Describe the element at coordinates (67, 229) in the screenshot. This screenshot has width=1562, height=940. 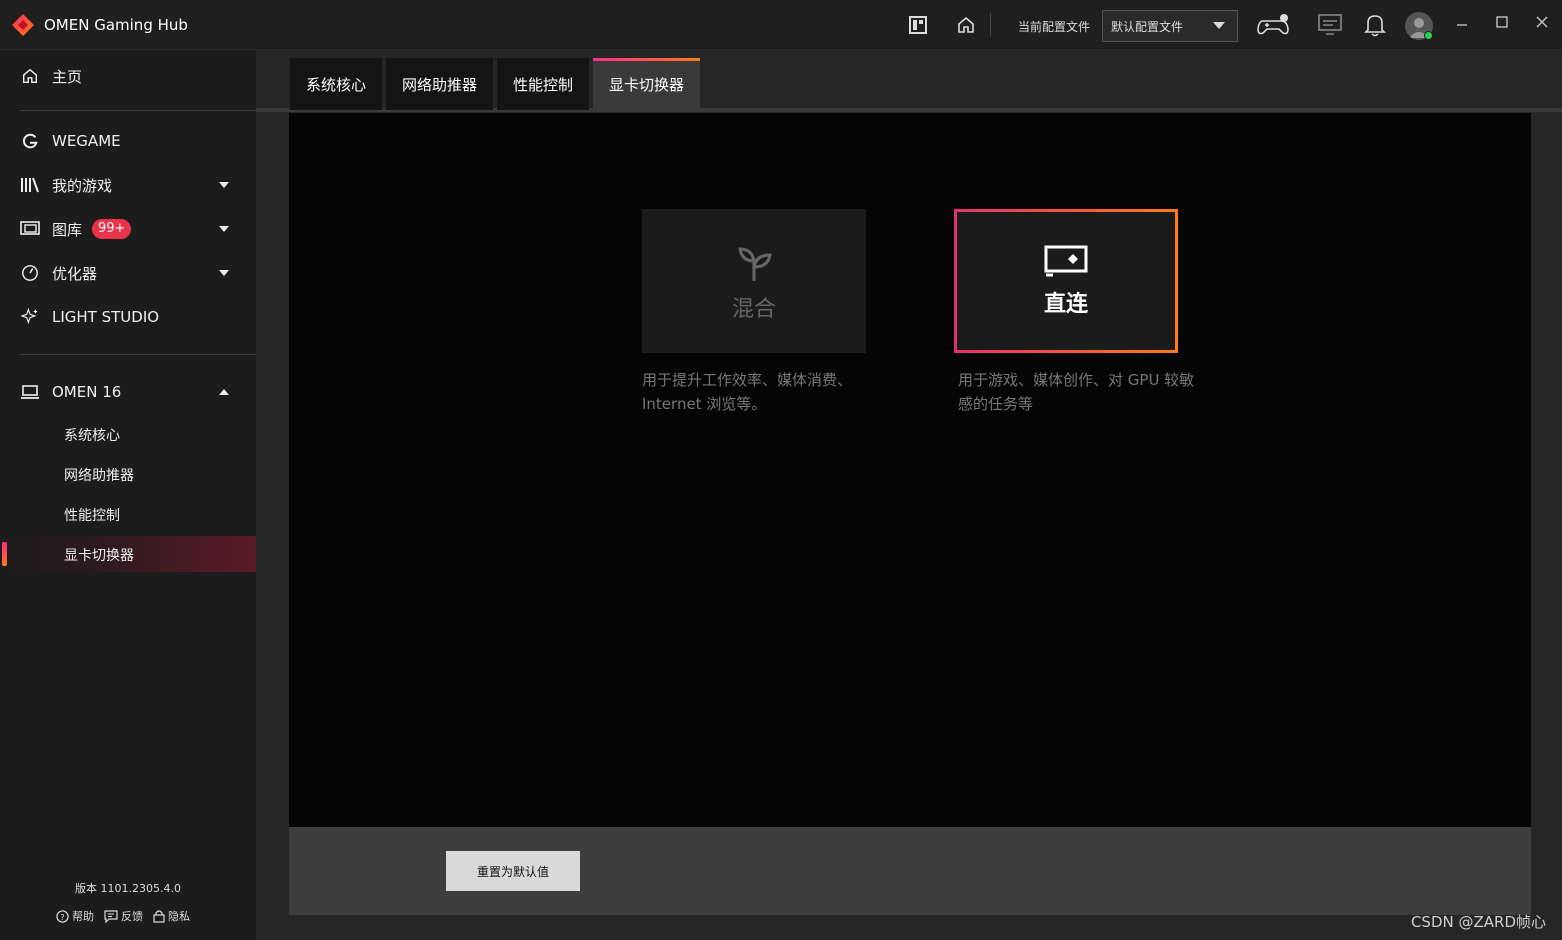
I see `sidebar-item-label: 图库` at that location.